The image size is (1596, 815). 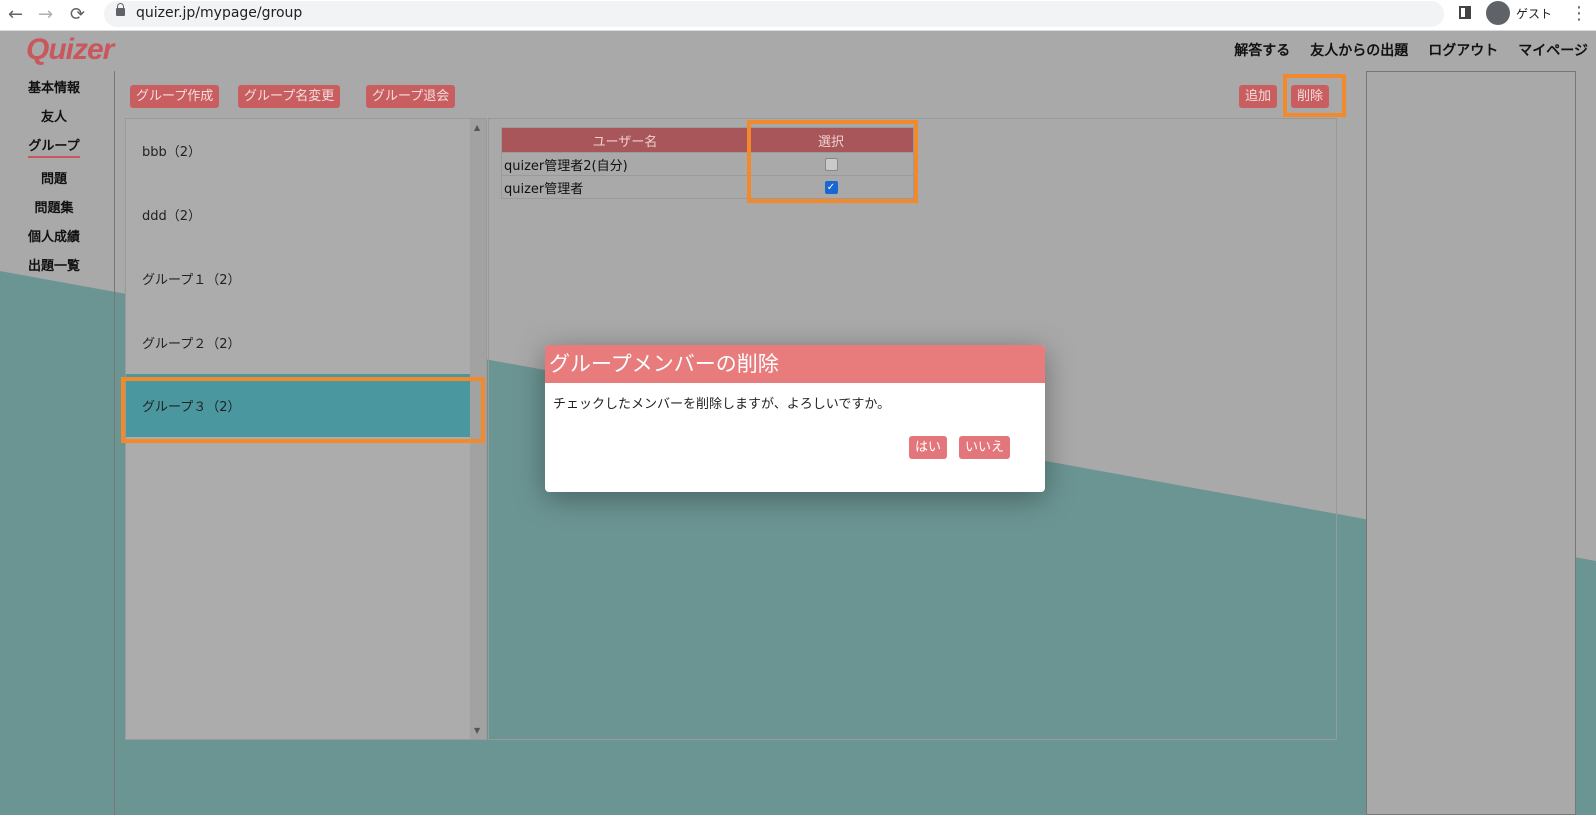 I want to click on browser-toolbar: ← → ⟳ quizer.jp/mypage/group ゲスト ⋮, so click(x=798, y=15).